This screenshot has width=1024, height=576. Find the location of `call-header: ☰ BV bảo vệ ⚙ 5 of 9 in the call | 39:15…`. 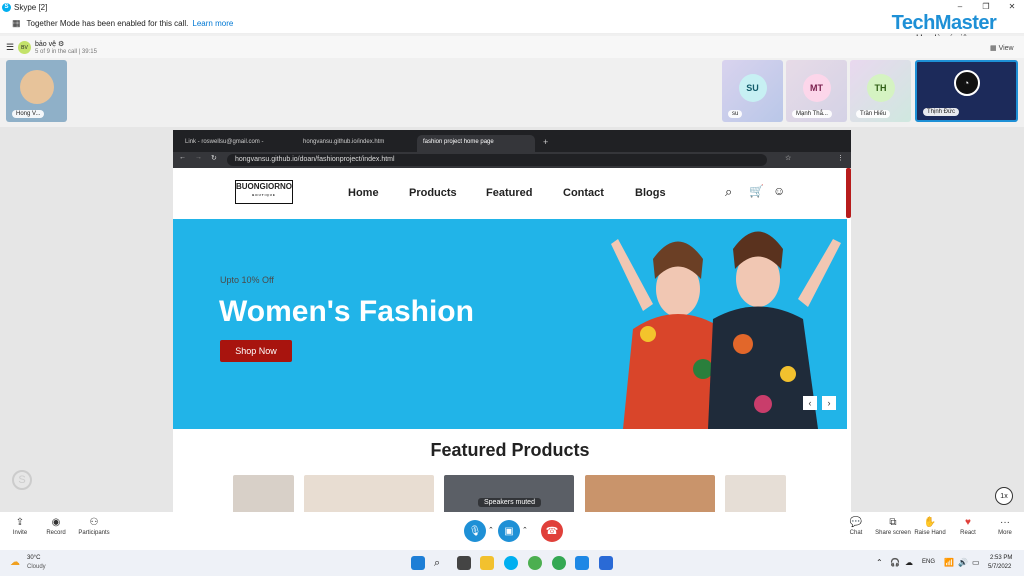

call-header: ☰ BV bảo vệ ⚙ 5 of 9 in the call | 39:15… is located at coordinates (512, 47).